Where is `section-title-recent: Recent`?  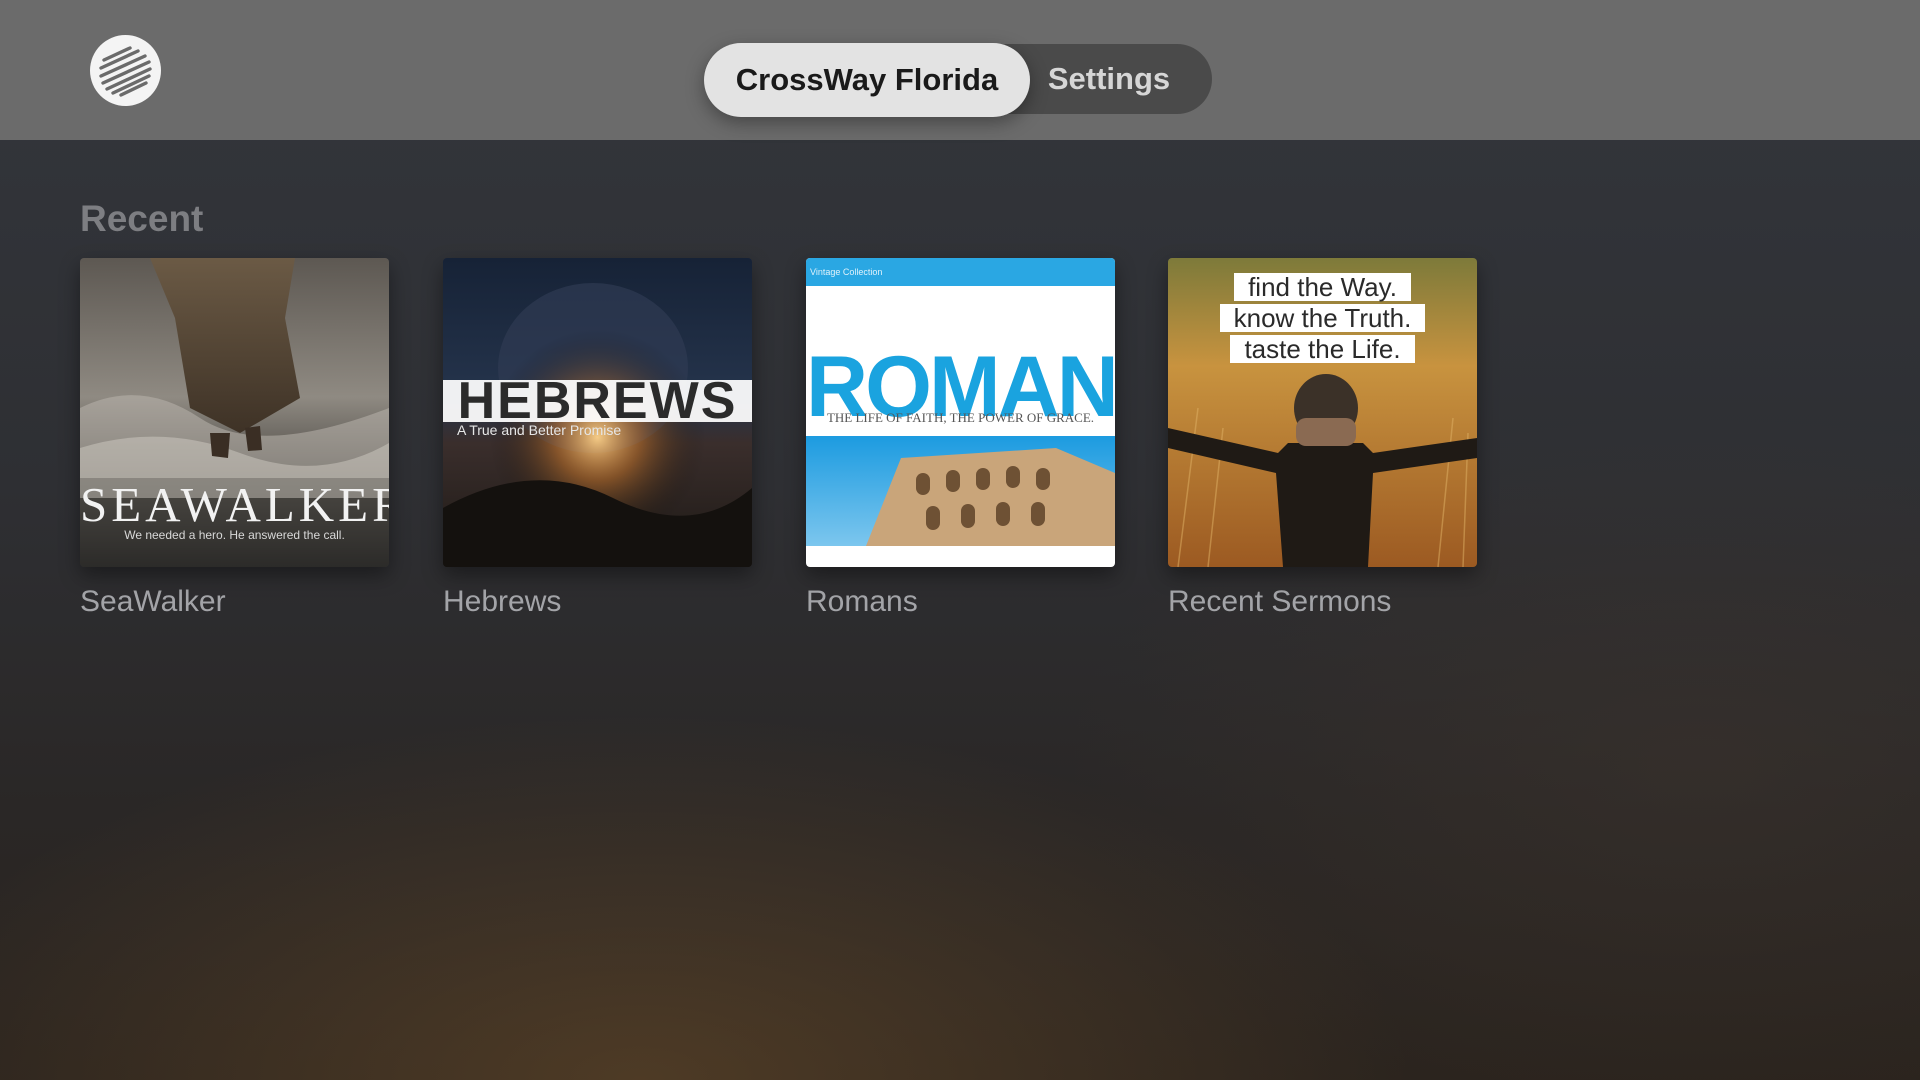
section-title-recent: Recent is located at coordinates (142, 218).